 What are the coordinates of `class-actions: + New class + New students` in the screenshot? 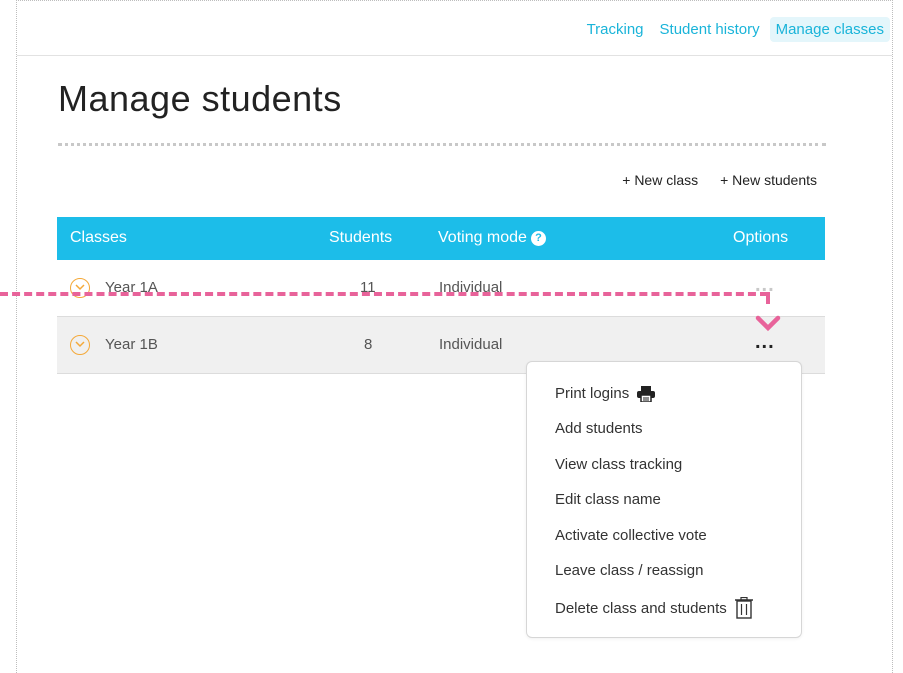 It's located at (719, 180).